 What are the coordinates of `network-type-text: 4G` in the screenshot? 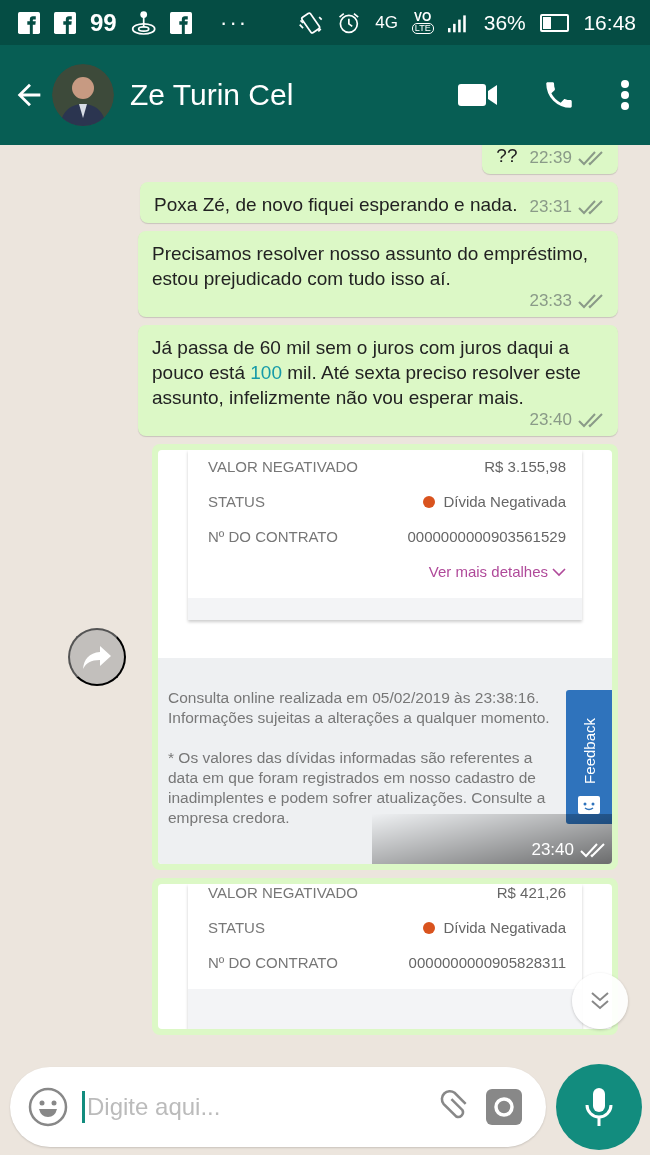 It's located at (386, 22).